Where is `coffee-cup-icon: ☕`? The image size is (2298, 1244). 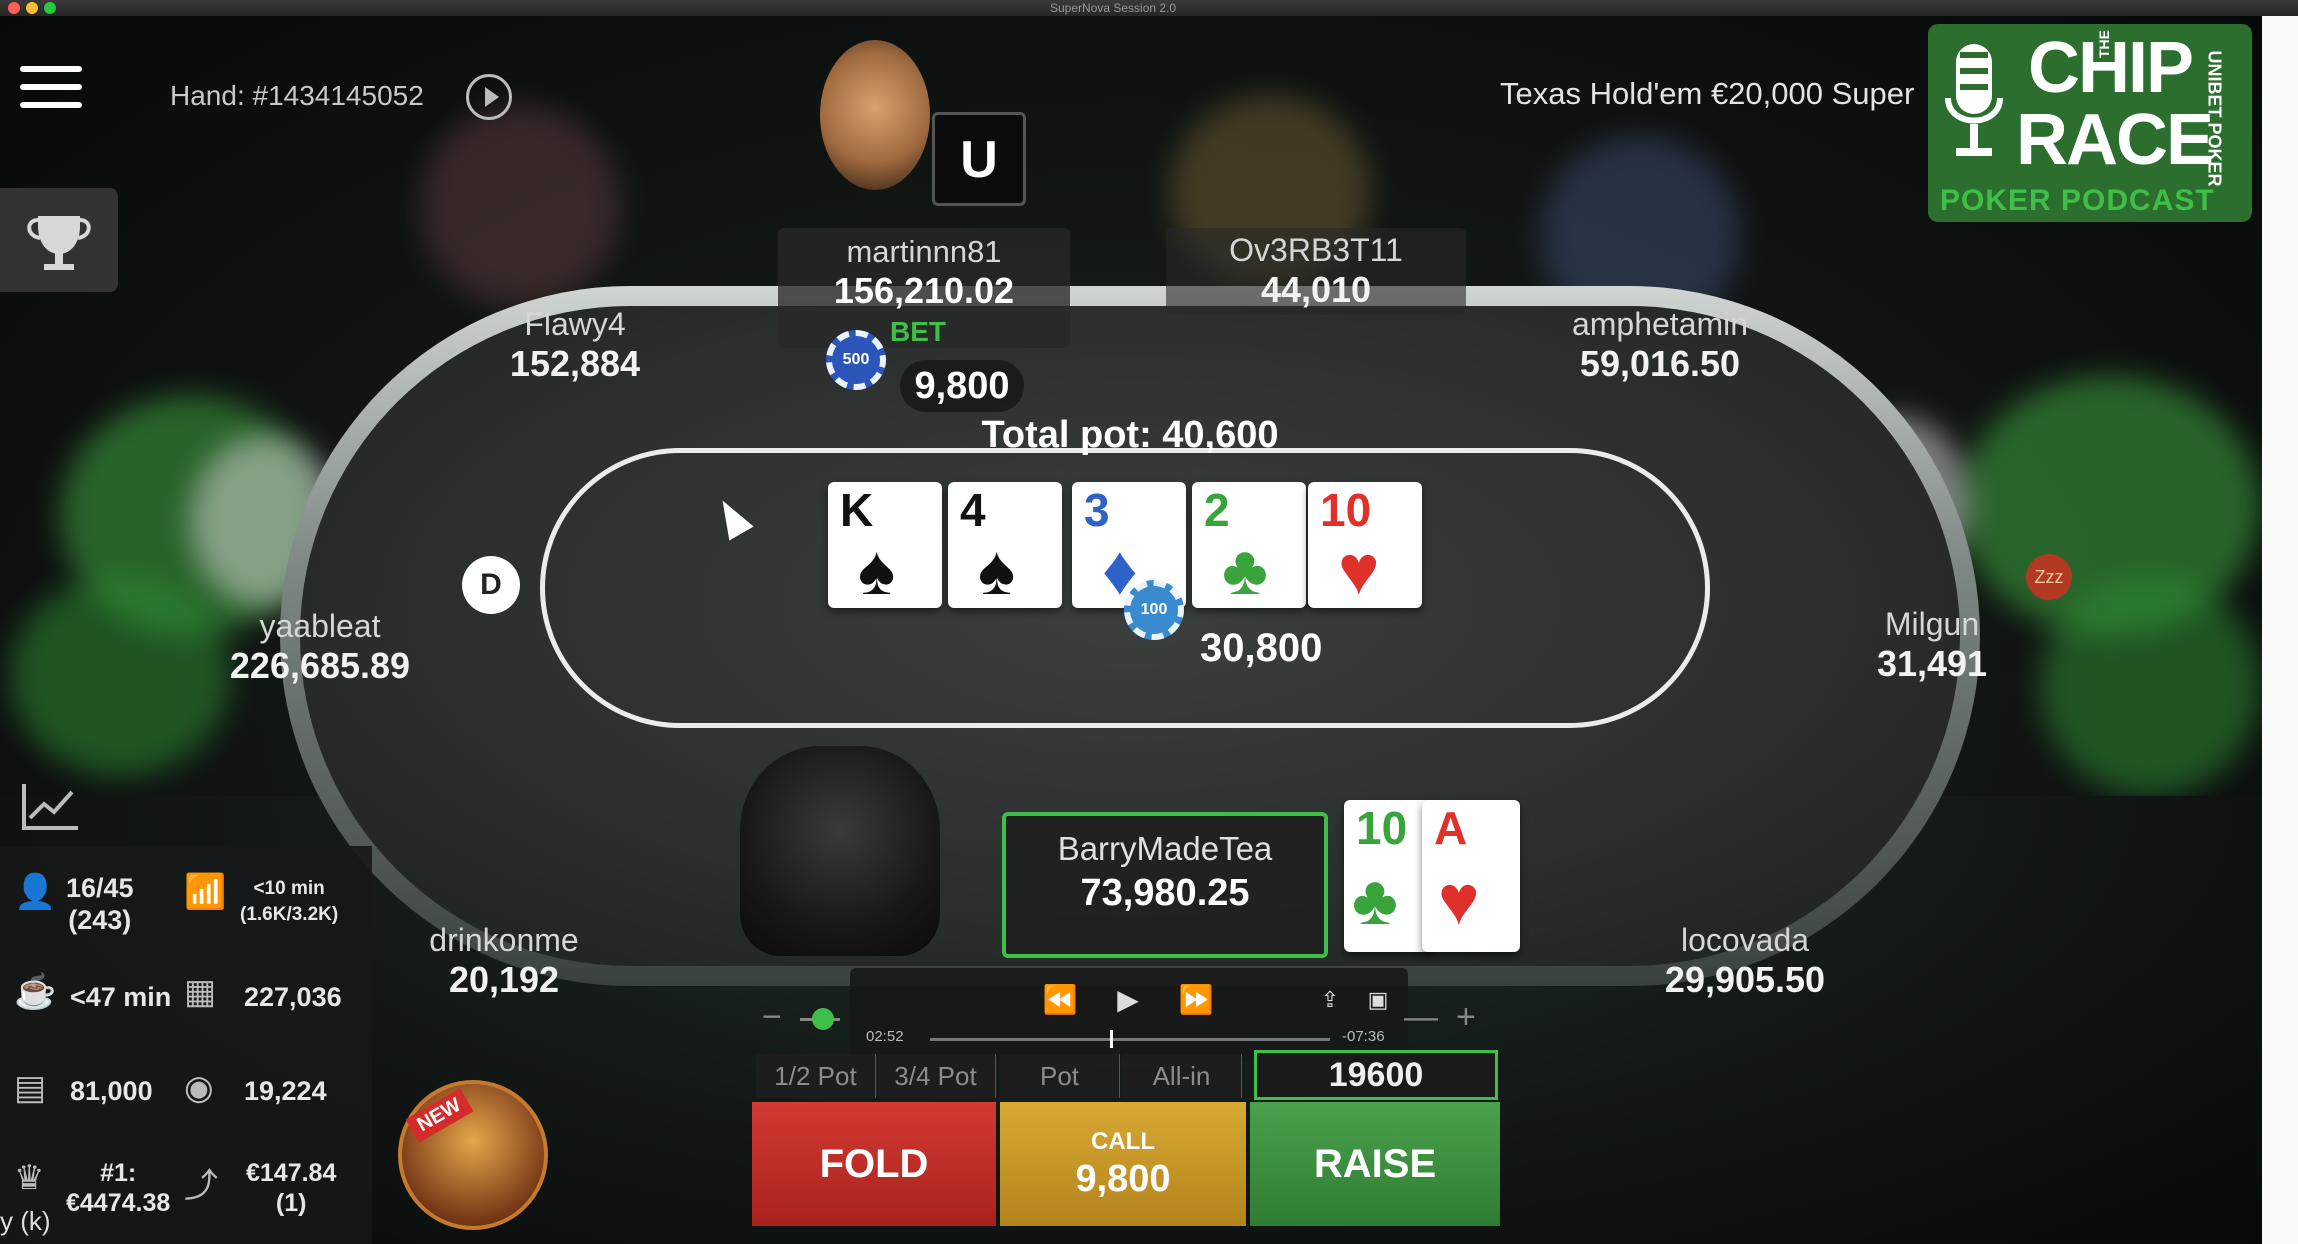 coffee-cup-icon: ☕ is located at coordinates (35, 992).